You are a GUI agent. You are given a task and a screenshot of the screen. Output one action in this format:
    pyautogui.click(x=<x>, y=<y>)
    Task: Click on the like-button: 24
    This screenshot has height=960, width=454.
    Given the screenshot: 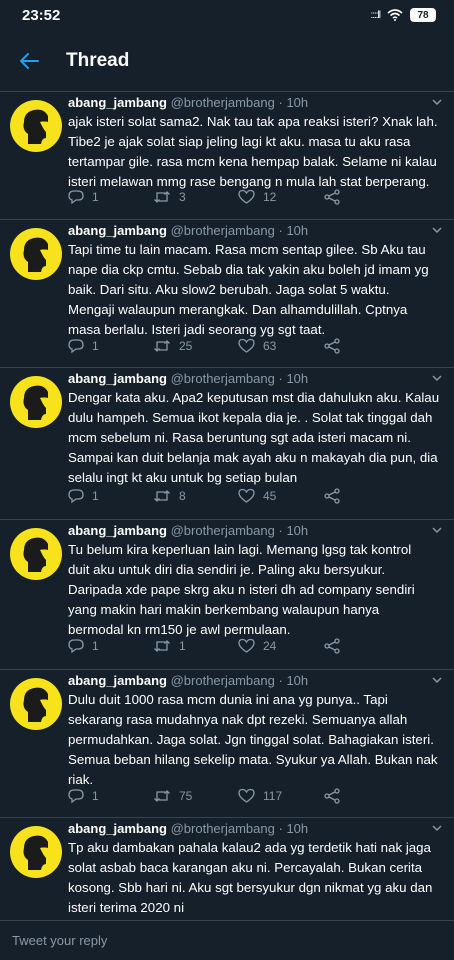 What is the action you would take?
    pyautogui.click(x=280, y=646)
    